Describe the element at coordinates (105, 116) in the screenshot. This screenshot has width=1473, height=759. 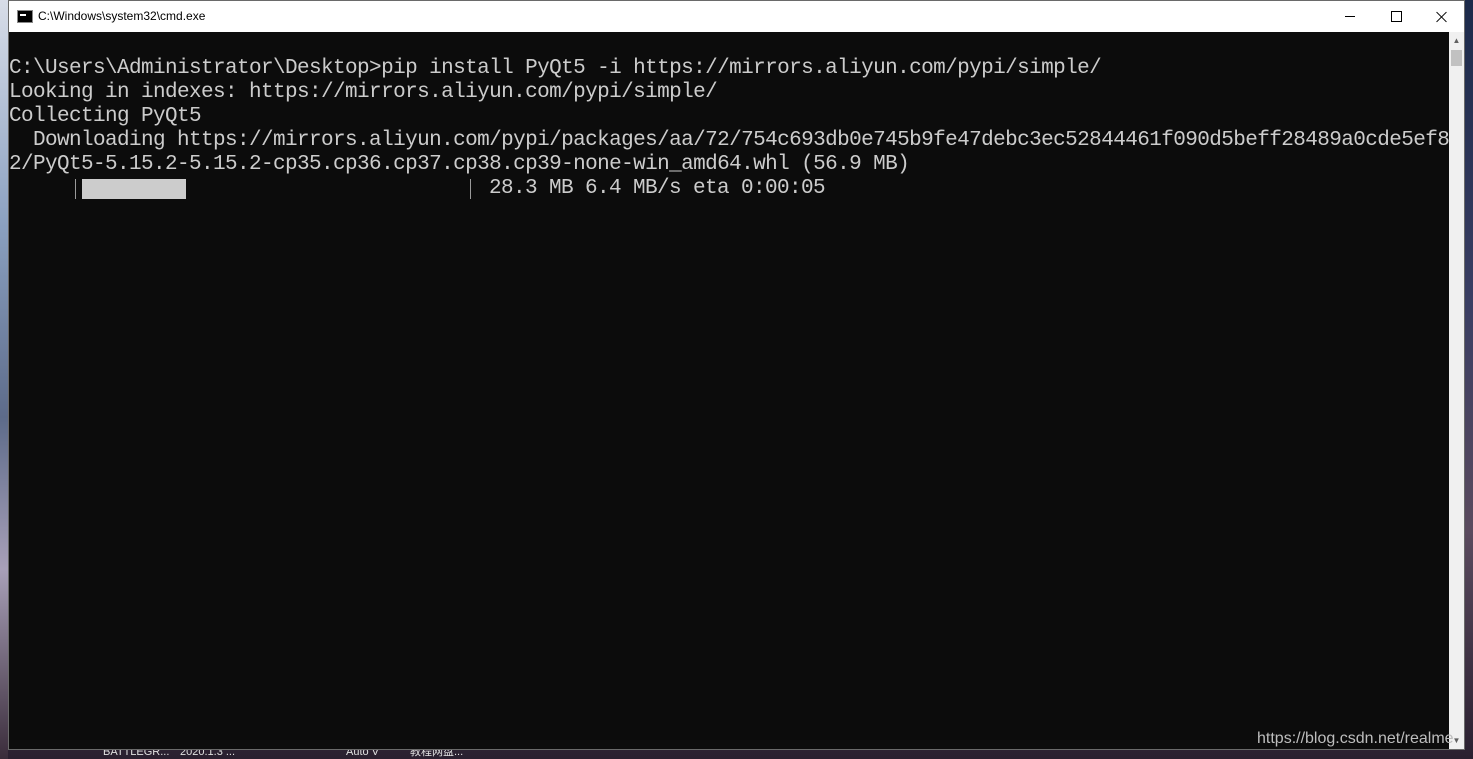
I see `console-line-collecting: Collecting PyQt5` at that location.